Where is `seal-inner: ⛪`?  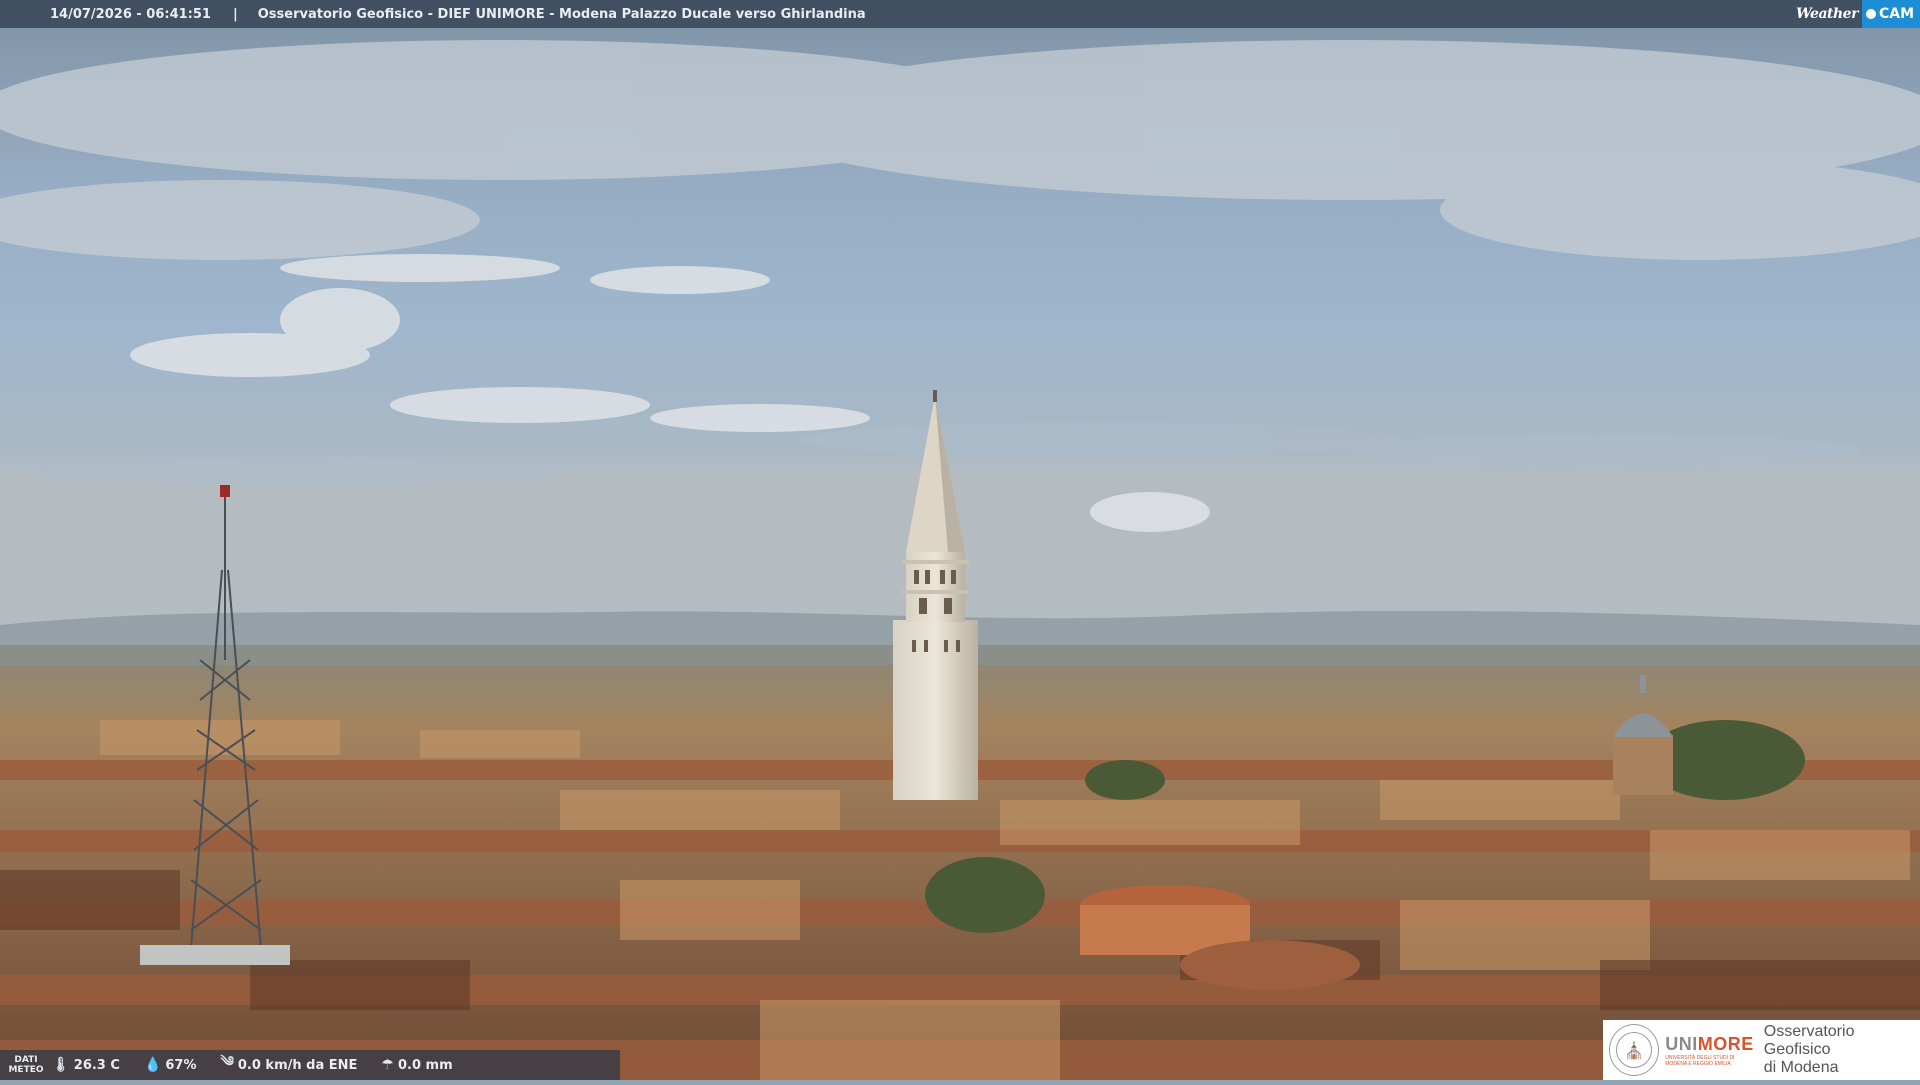
seal-inner: ⛪ is located at coordinates (1634, 1050).